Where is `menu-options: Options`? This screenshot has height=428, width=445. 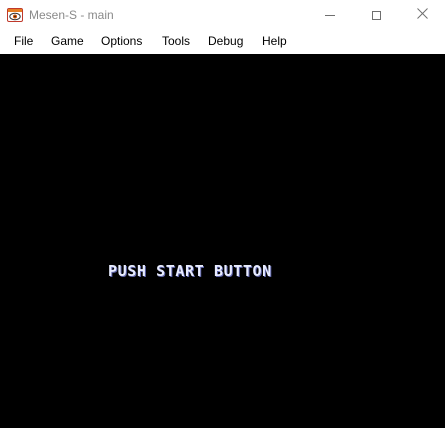
menu-options: Options is located at coordinates (121, 41).